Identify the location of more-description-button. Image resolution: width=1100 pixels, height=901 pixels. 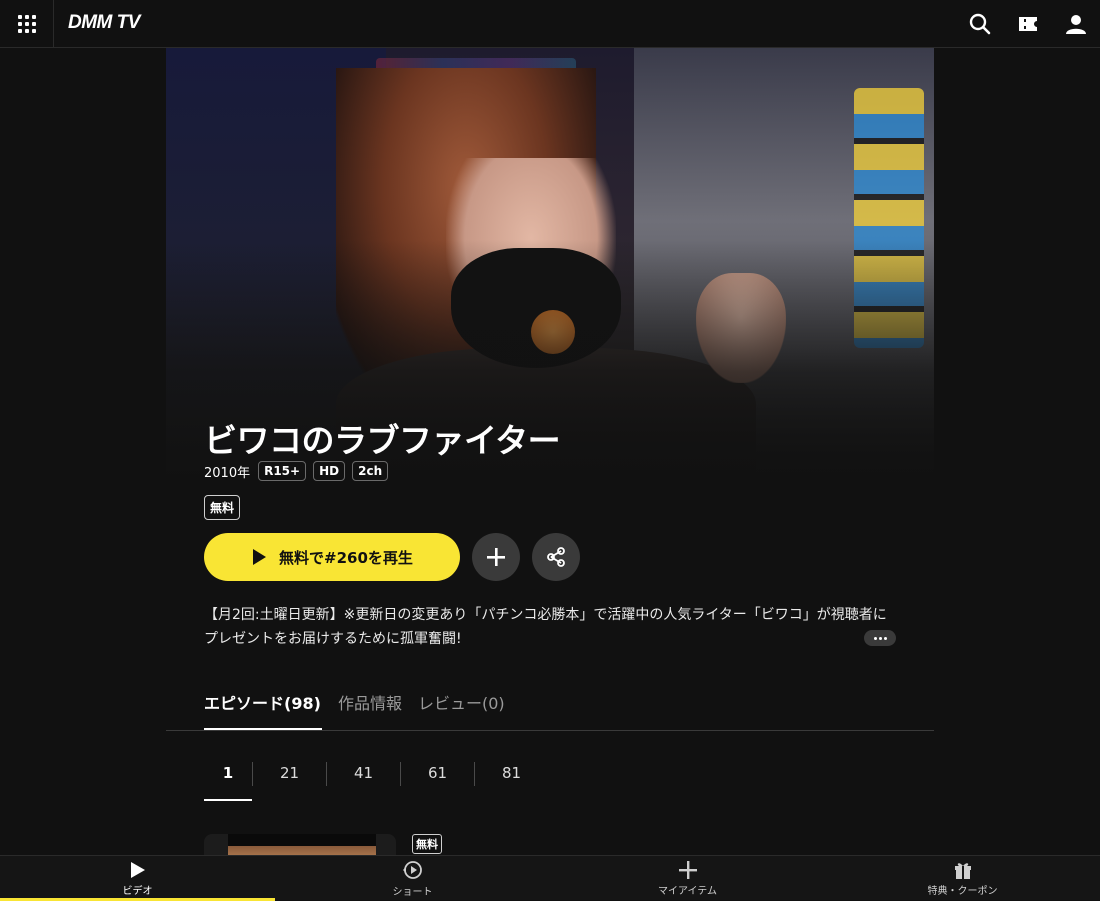
(880, 638).